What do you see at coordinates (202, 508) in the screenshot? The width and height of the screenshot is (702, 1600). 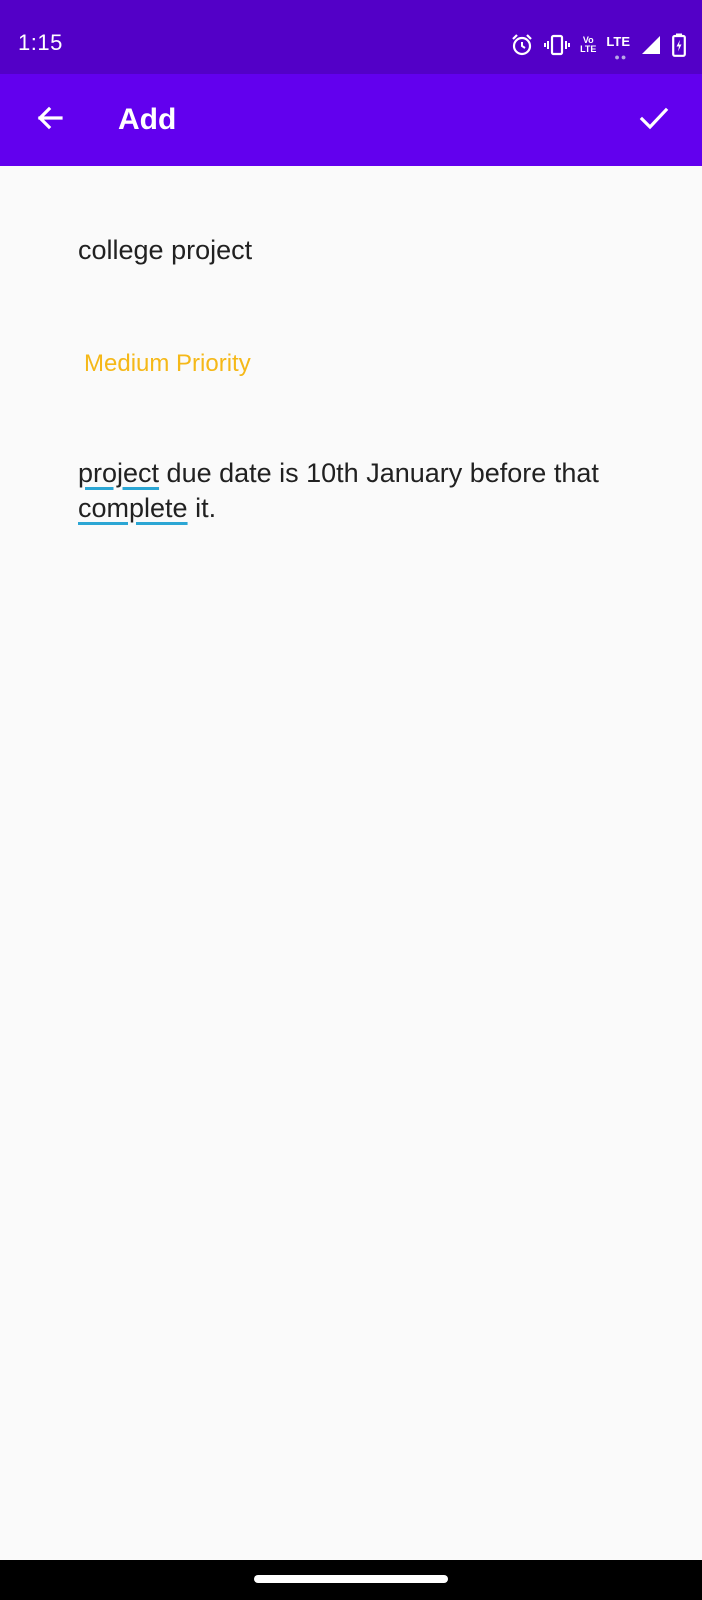 I see `description-text: it.` at bounding box center [202, 508].